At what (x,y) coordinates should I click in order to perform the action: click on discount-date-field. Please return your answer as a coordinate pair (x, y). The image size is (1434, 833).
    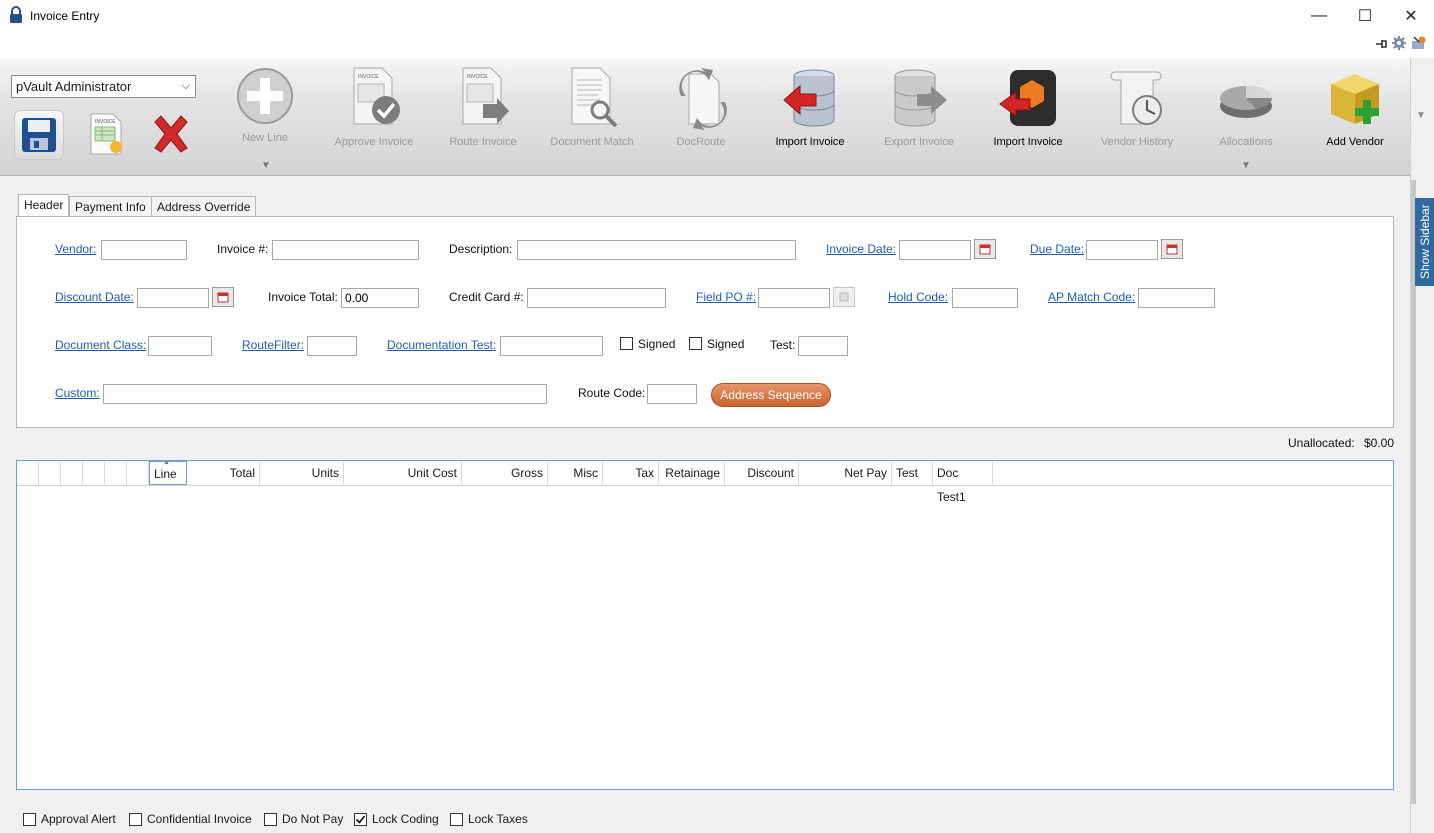
    Looking at the image, I should click on (173, 298).